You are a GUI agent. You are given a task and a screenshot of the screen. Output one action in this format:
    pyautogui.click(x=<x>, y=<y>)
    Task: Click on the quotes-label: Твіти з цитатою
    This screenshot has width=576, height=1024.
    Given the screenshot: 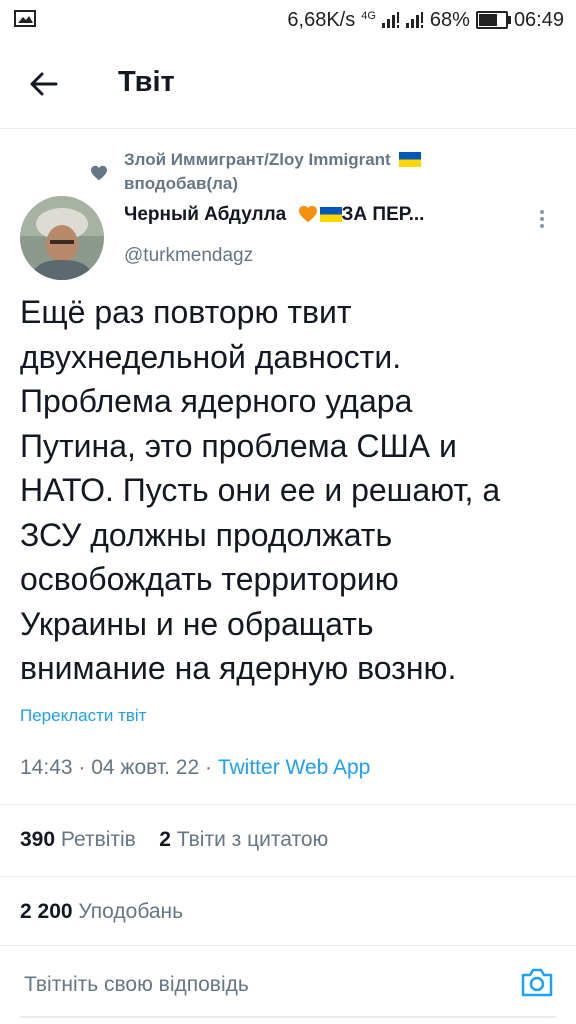 What is the action you would take?
    pyautogui.click(x=252, y=839)
    